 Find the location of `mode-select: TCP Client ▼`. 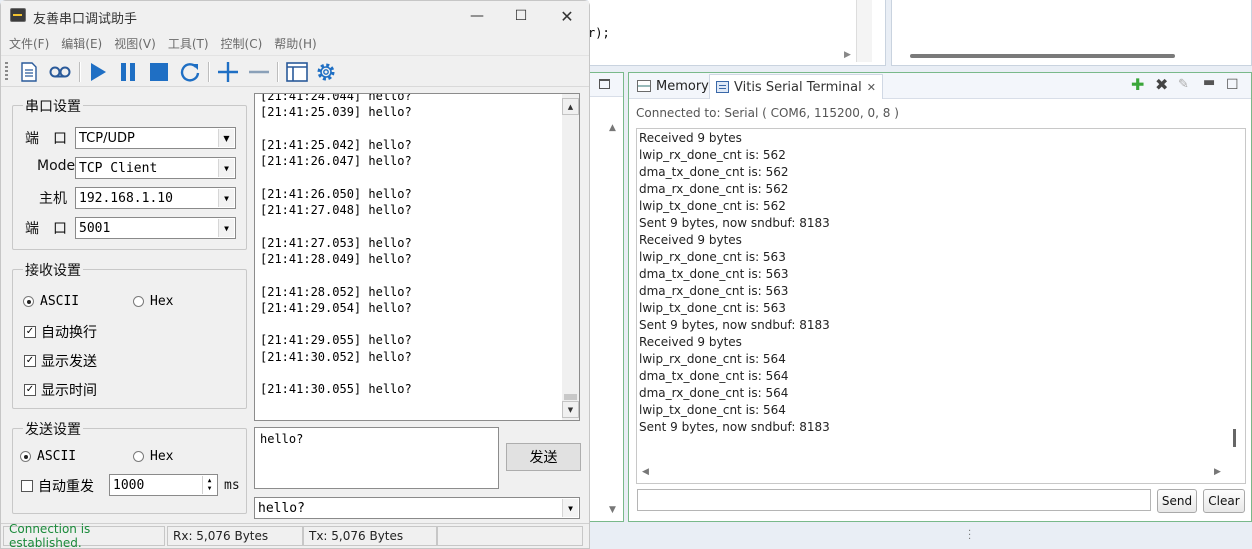

mode-select: TCP Client ▼ is located at coordinates (155, 168).